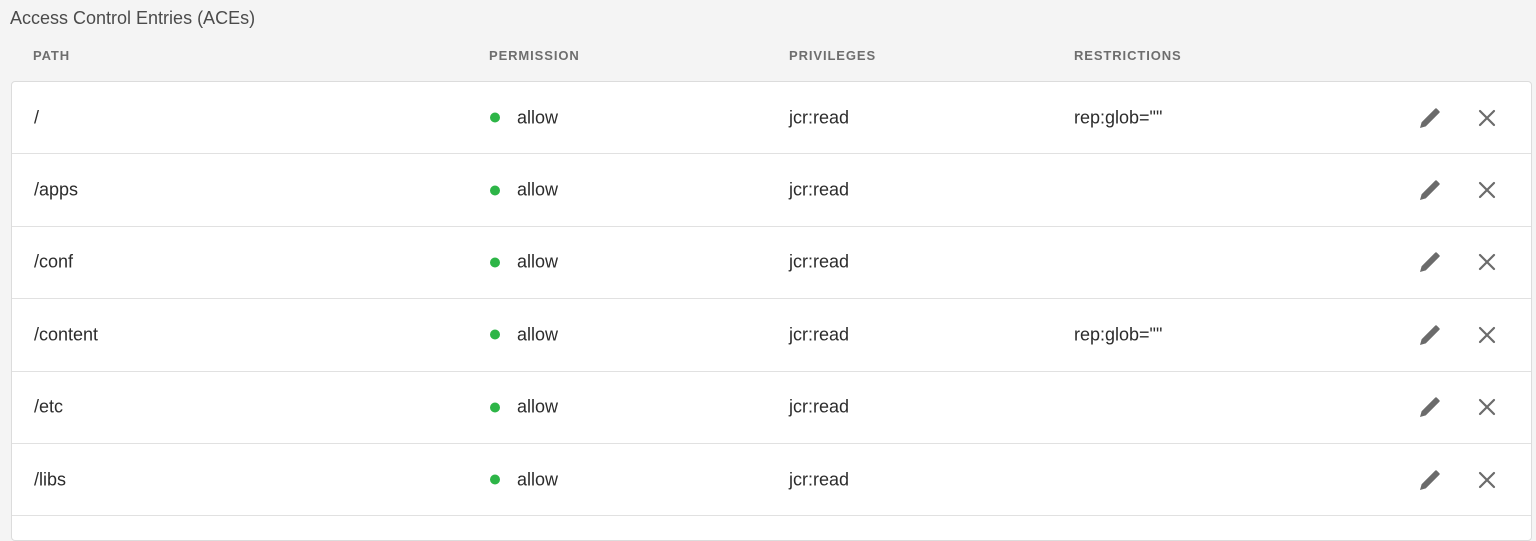 The height and width of the screenshot is (541, 1536). Describe the element at coordinates (771, 190) in the screenshot. I see `table-row: /apps allow jcr:read` at that location.